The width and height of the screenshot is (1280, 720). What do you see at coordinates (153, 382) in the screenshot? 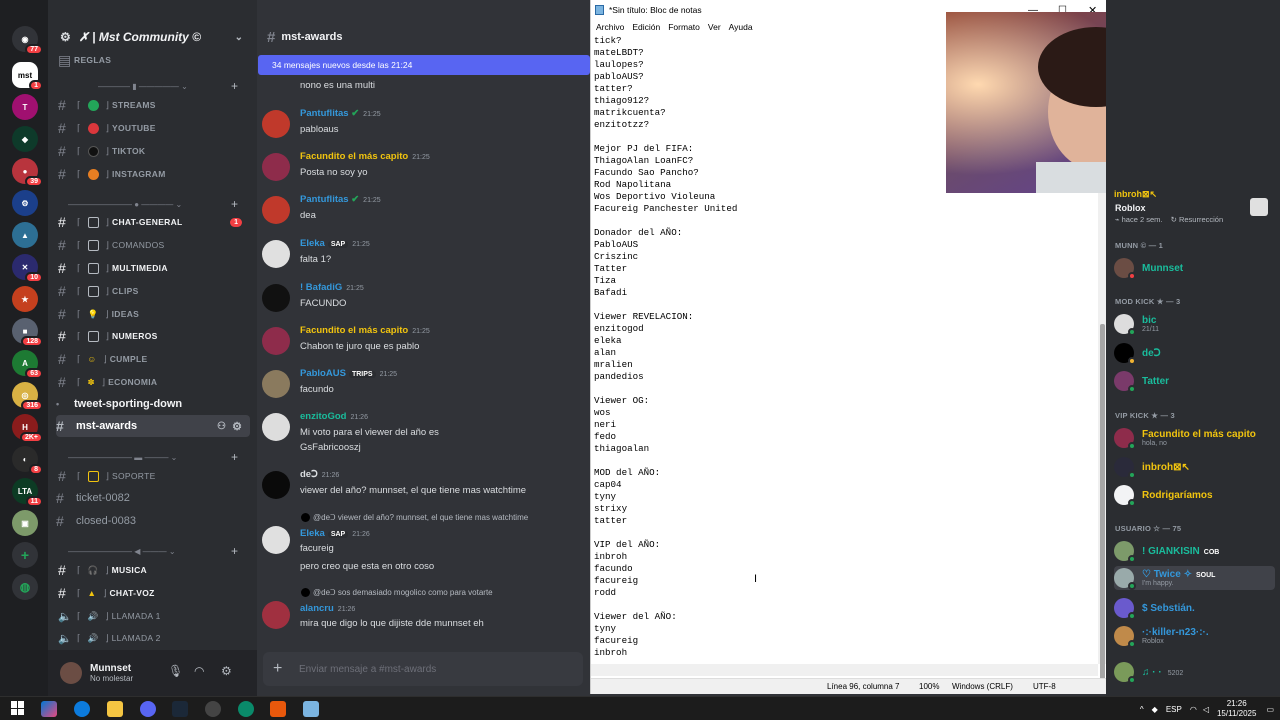
I see `channel-economia: # ⌈ ✽ ⌋ ECONOMIA` at bounding box center [153, 382].